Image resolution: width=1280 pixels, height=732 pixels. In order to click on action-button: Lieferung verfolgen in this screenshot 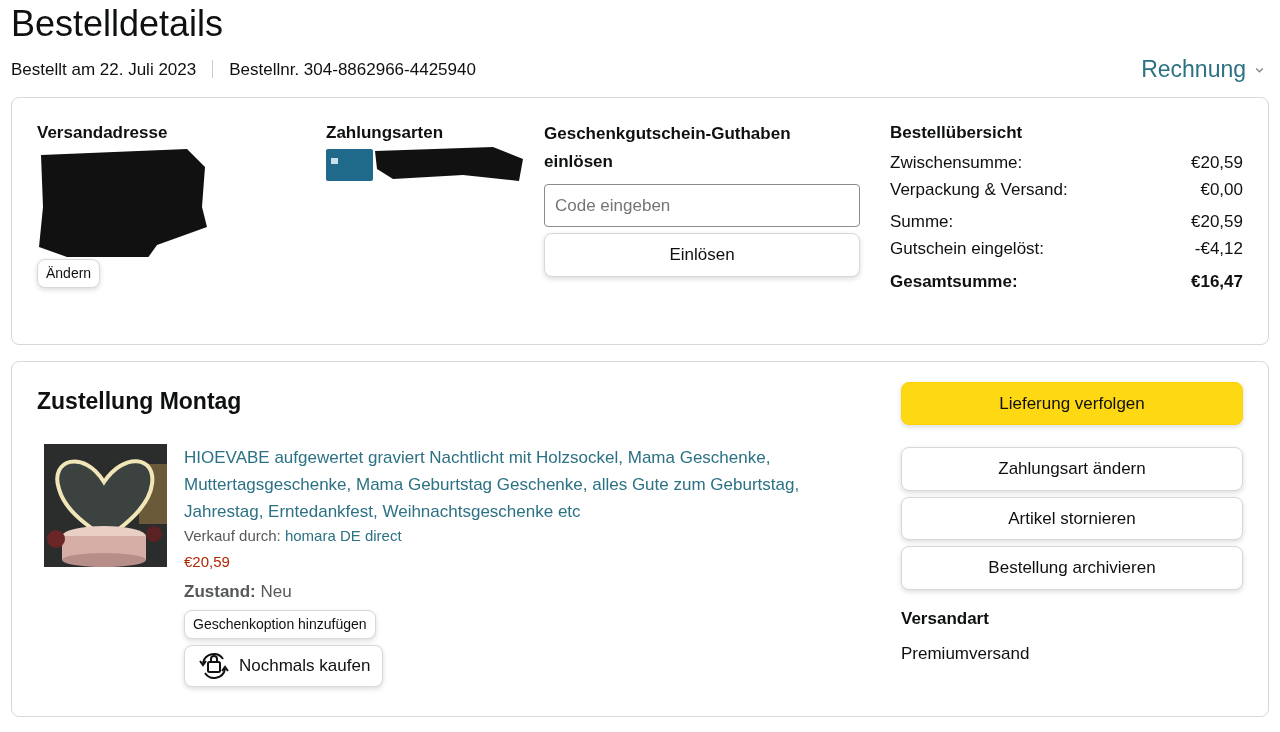, I will do `click(1072, 403)`.